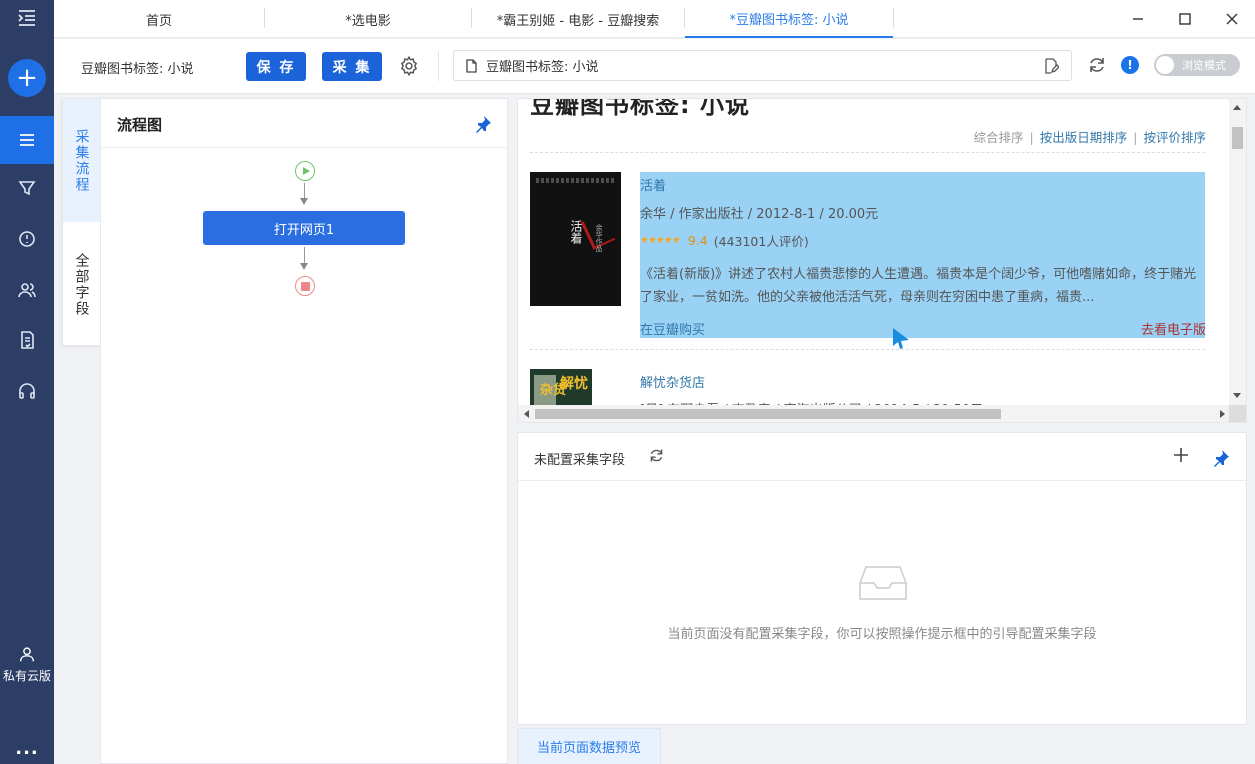  I want to click on private-cloud-label: 私有云版, so click(26, 676).